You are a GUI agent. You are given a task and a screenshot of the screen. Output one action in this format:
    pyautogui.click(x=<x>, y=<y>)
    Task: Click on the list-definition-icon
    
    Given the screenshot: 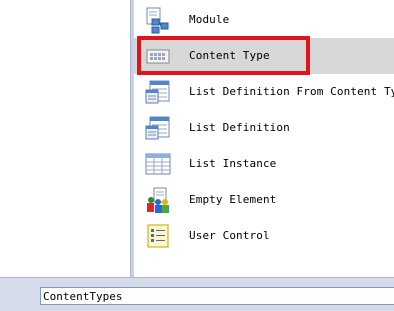 What is the action you would take?
    pyautogui.click(x=158, y=128)
    